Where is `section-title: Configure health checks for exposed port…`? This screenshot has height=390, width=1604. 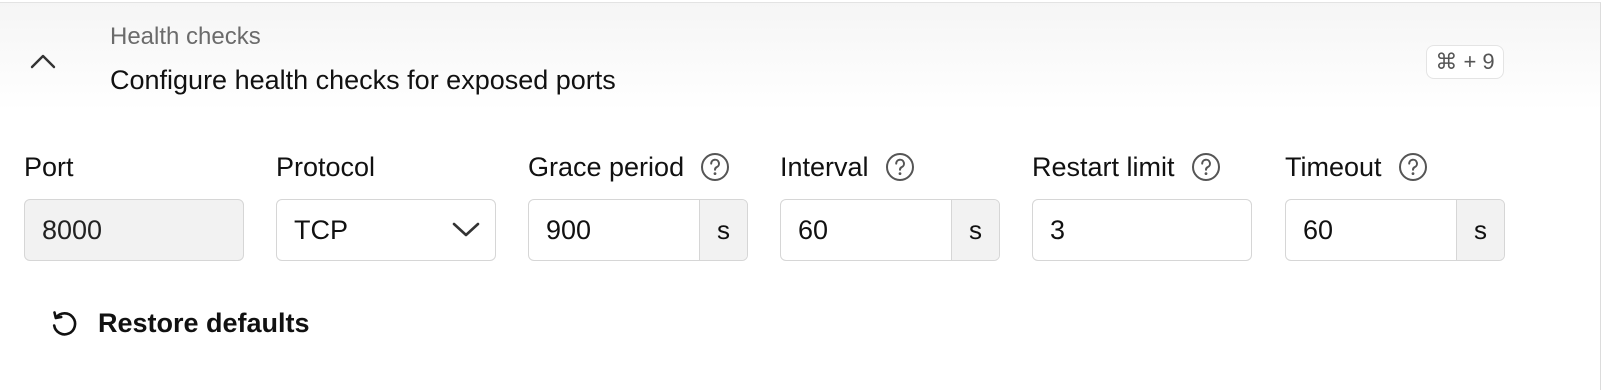 section-title: Configure health checks for exposed port… is located at coordinates (363, 80).